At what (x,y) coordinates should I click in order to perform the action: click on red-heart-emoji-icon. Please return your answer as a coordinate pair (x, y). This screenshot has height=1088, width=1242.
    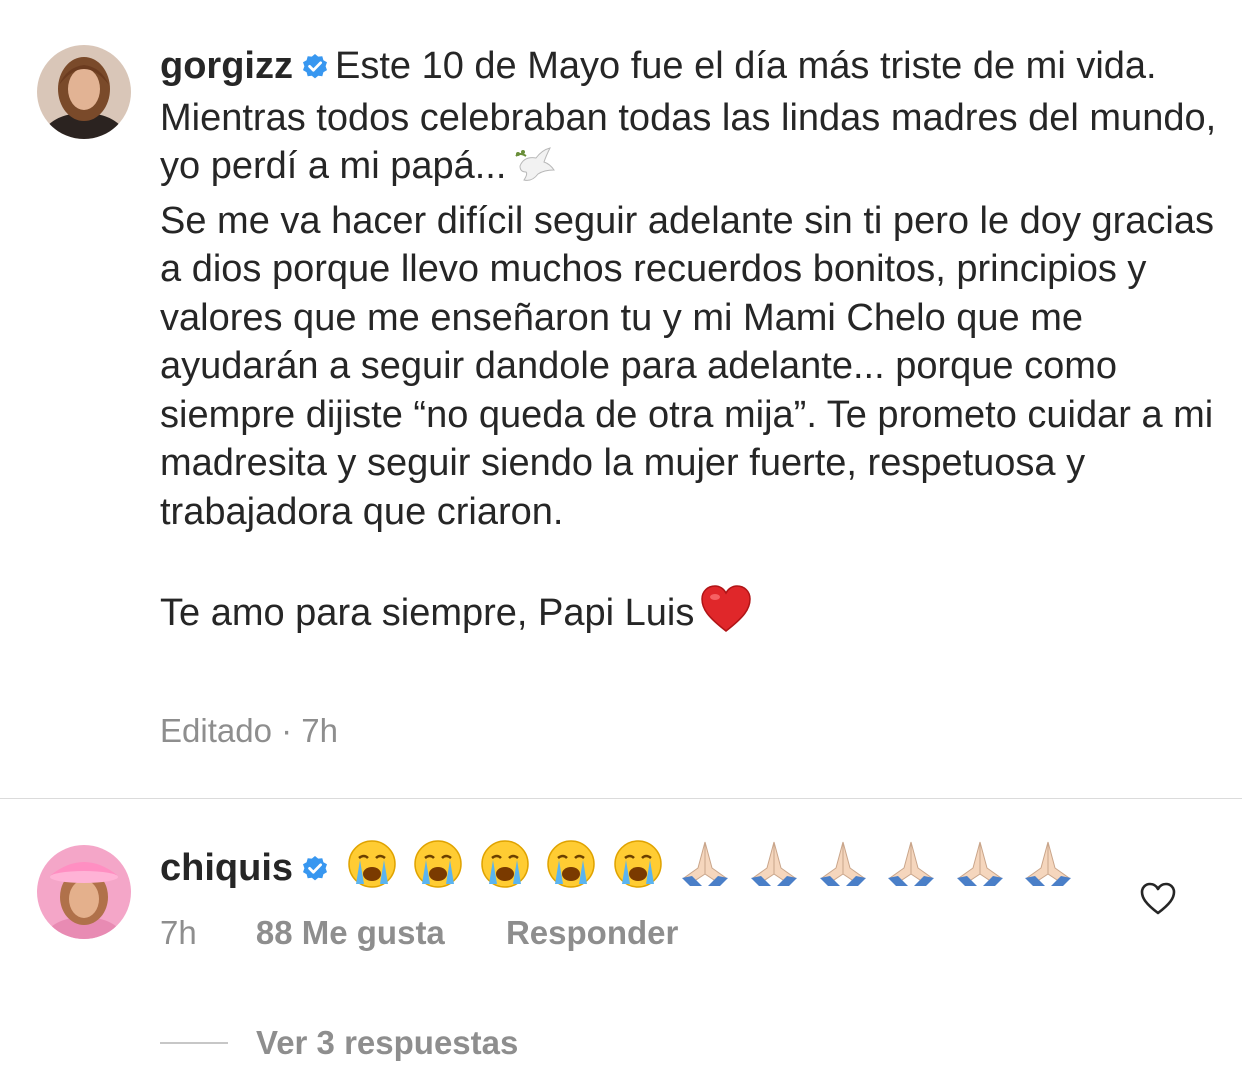
    Looking at the image, I should click on (726, 615).